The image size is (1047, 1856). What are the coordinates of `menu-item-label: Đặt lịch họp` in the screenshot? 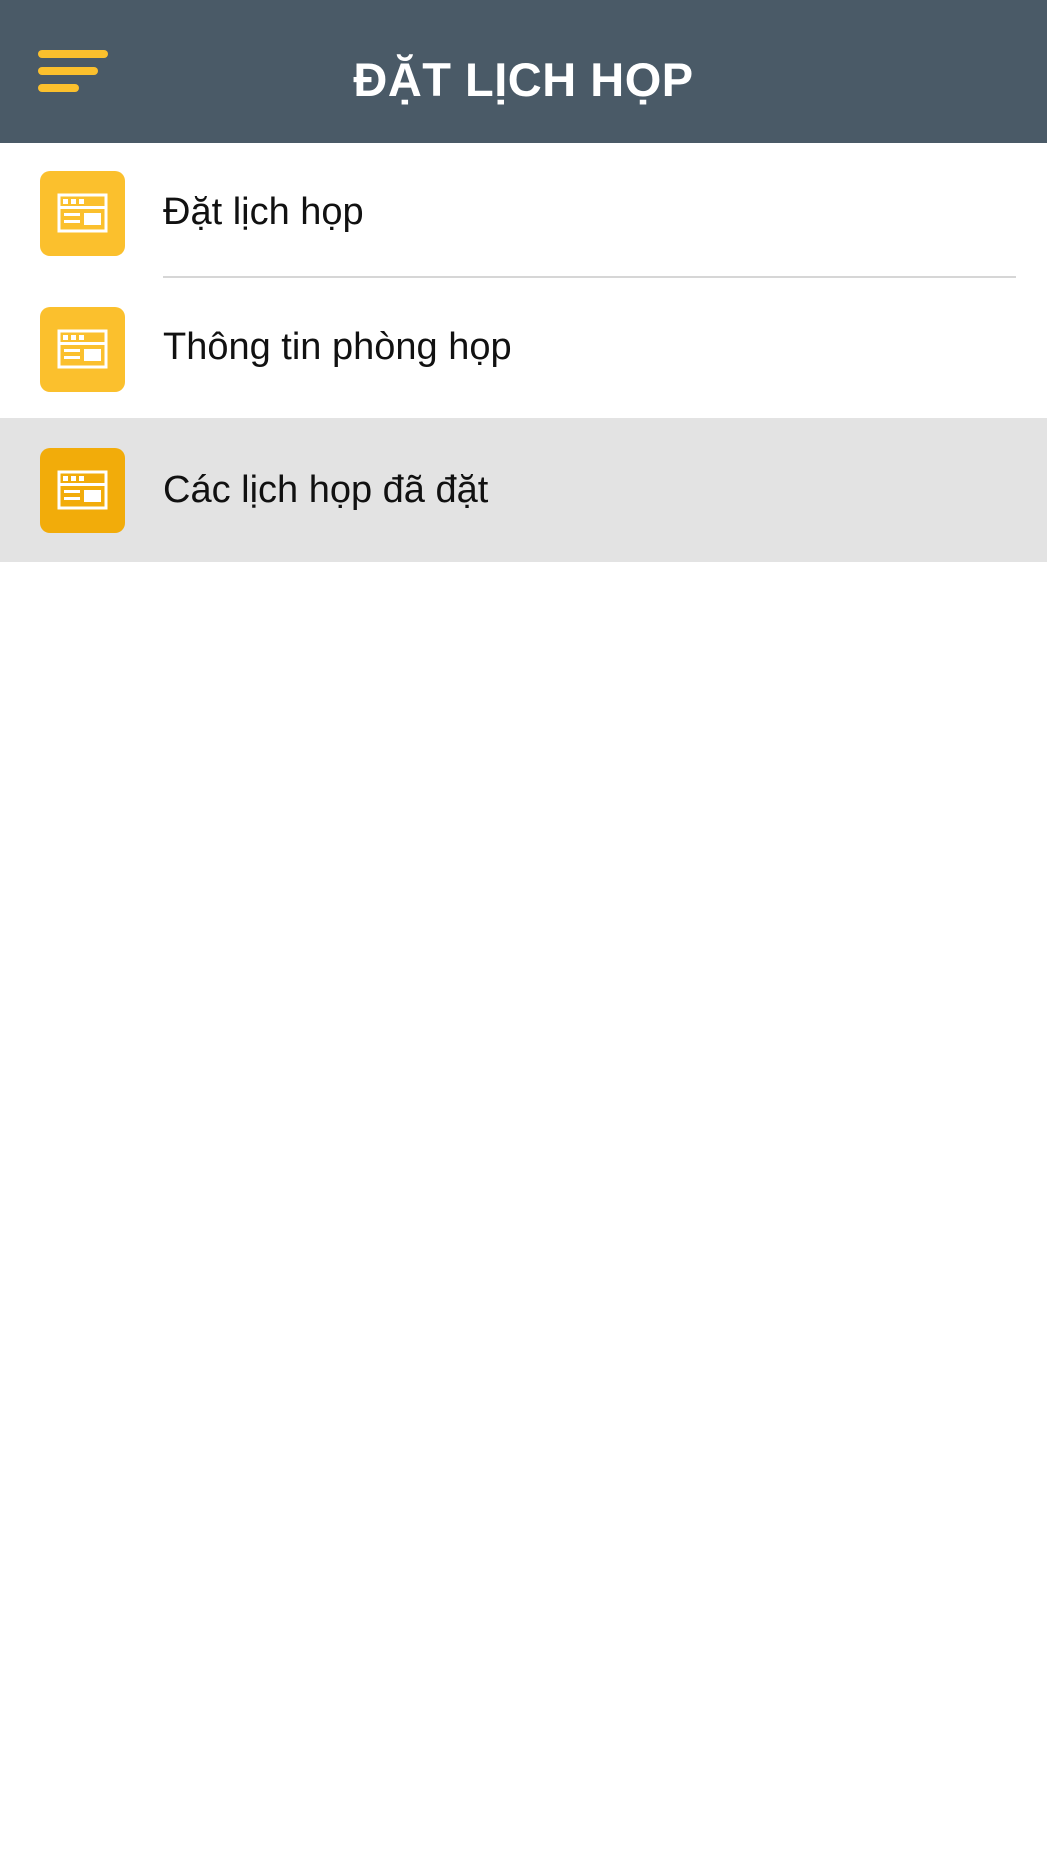 It's located at (263, 212).